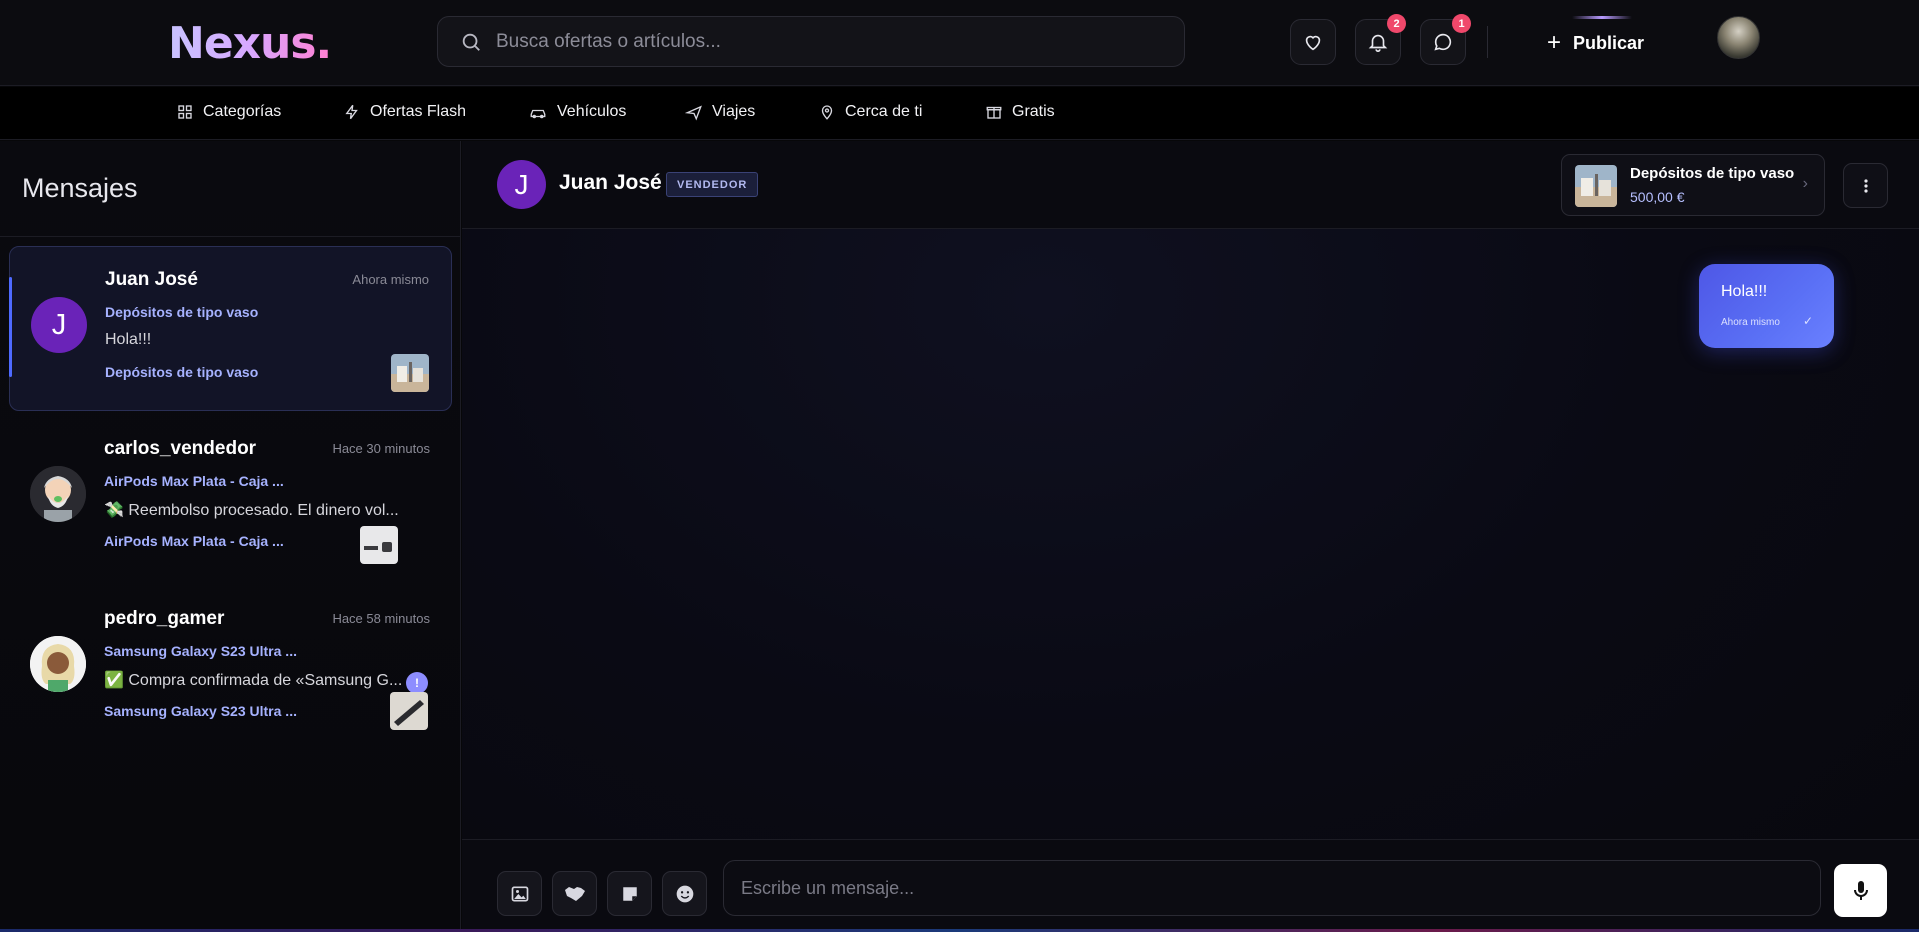 This screenshot has height=932, width=1919. Describe the element at coordinates (351, 112) in the screenshot. I see `lightning-icon` at that location.